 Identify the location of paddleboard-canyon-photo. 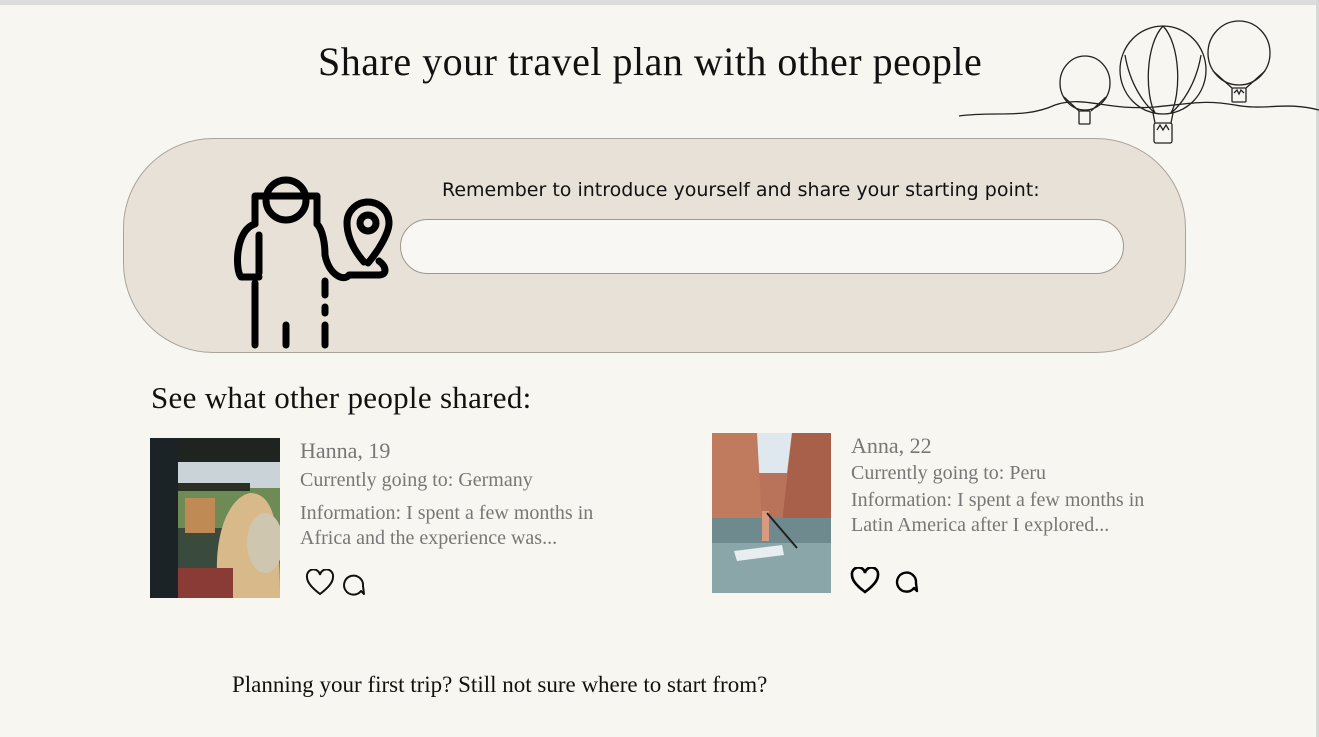
(771, 513).